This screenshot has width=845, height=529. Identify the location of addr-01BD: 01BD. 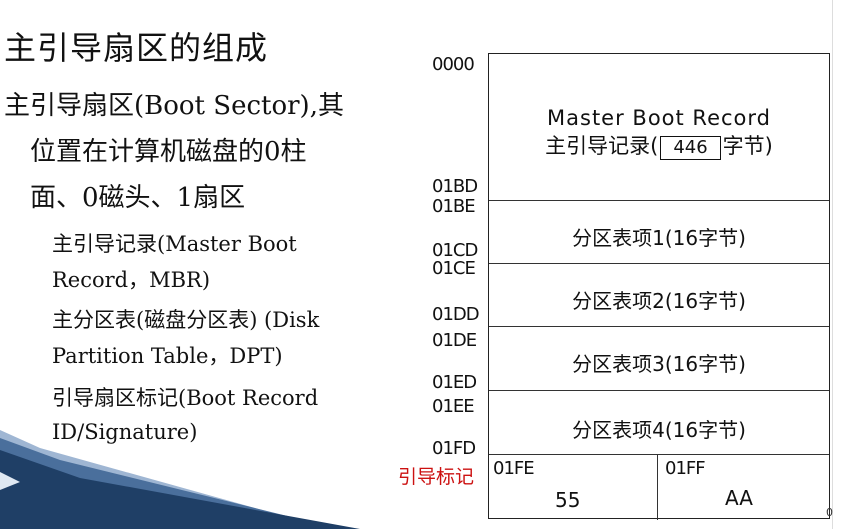
(455, 186).